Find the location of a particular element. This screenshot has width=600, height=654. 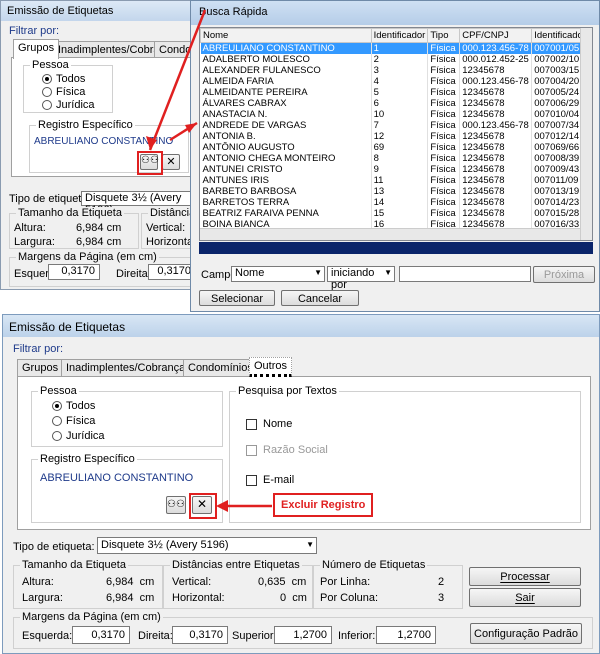

largura-label: Largura: is located at coordinates (42, 598).